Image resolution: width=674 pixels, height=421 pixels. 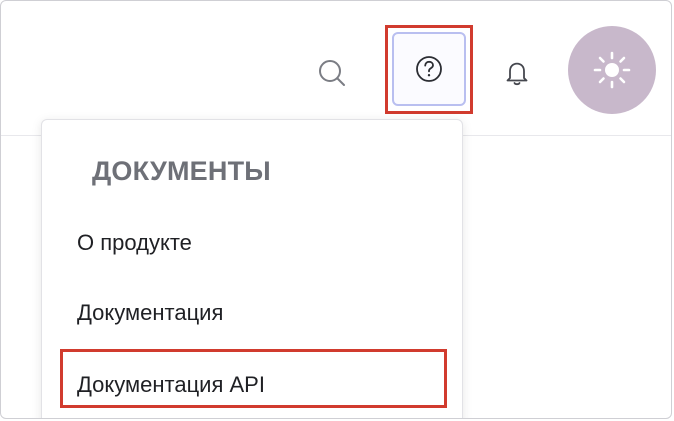 I want to click on help-icon, so click(x=429, y=69).